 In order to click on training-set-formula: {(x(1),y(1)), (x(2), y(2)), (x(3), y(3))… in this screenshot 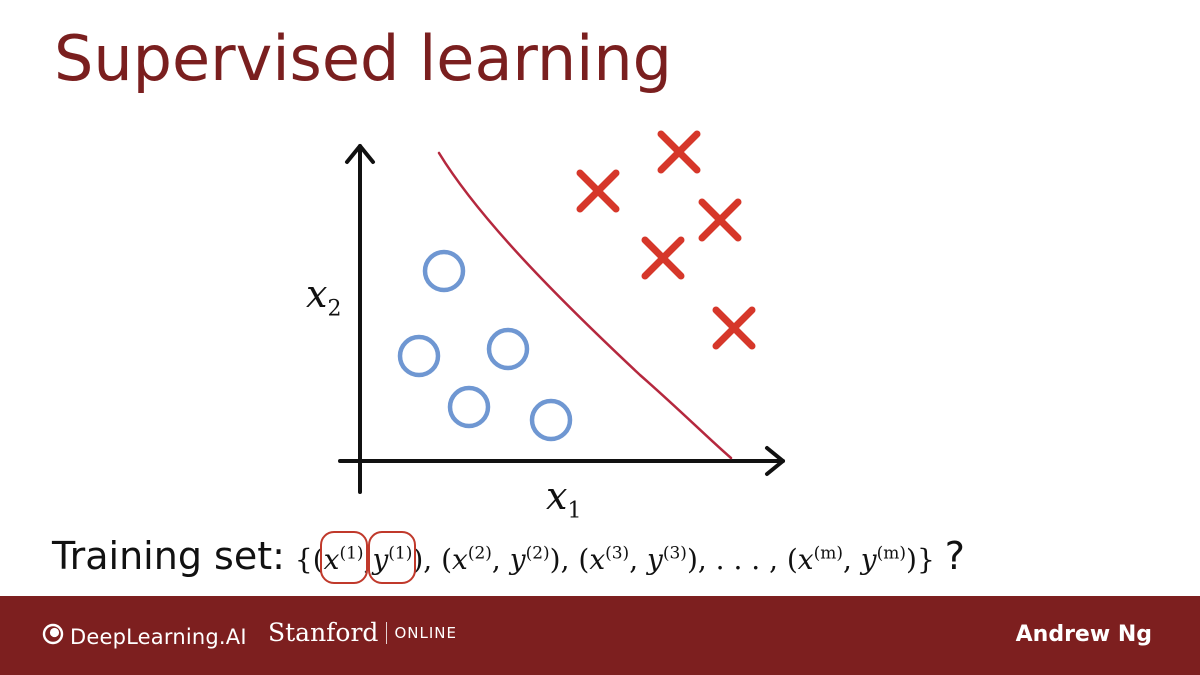, I will do `click(614, 559)`.